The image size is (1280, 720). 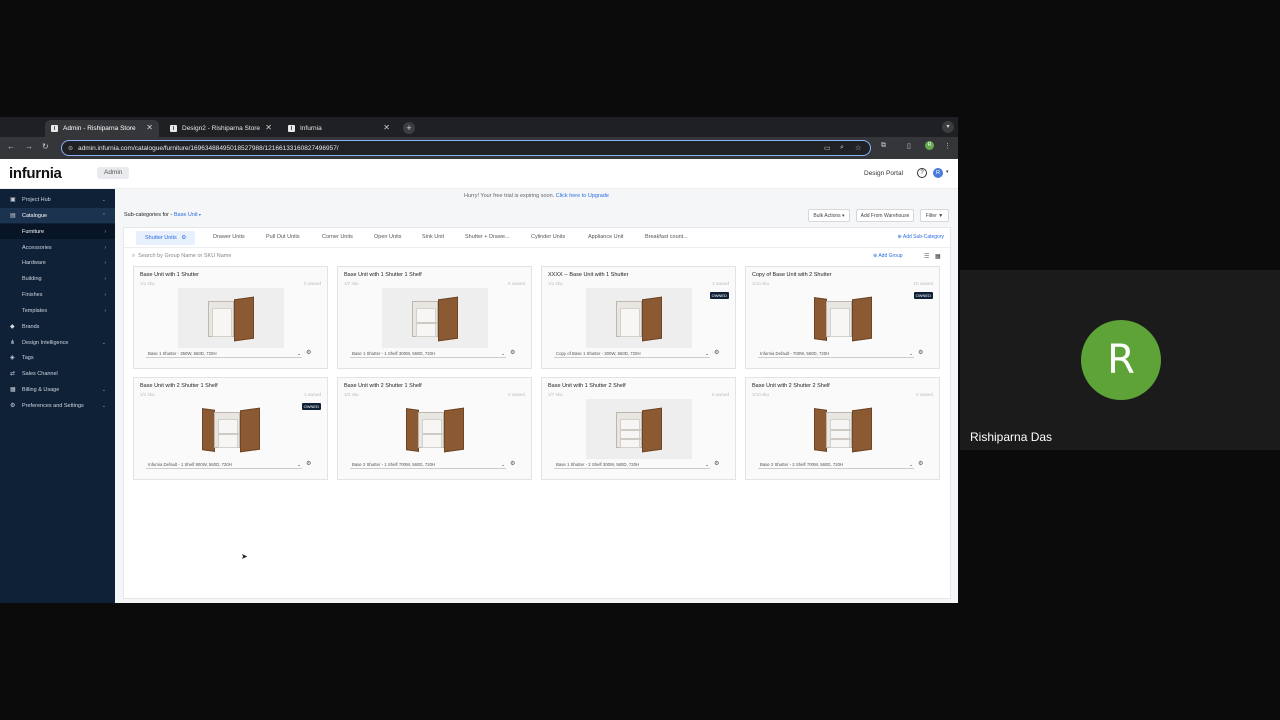 What do you see at coordinates (605, 237) in the screenshot?
I see `tab-appliance-unit: Appliance Unit` at bounding box center [605, 237].